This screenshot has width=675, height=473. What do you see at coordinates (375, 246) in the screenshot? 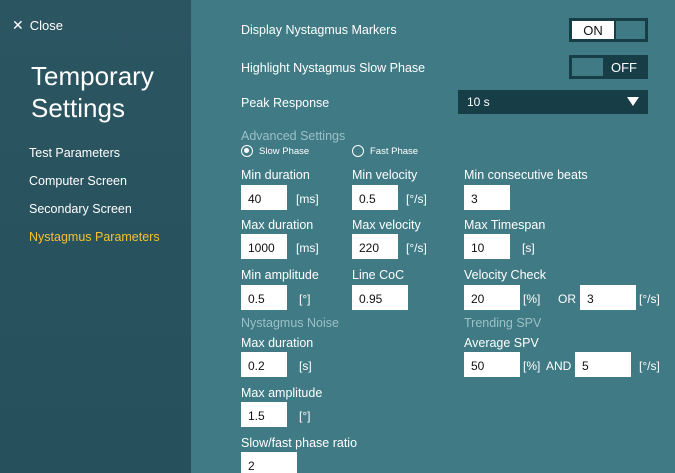
I see `max-velocity-input: 220` at bounding box center [375, 246].